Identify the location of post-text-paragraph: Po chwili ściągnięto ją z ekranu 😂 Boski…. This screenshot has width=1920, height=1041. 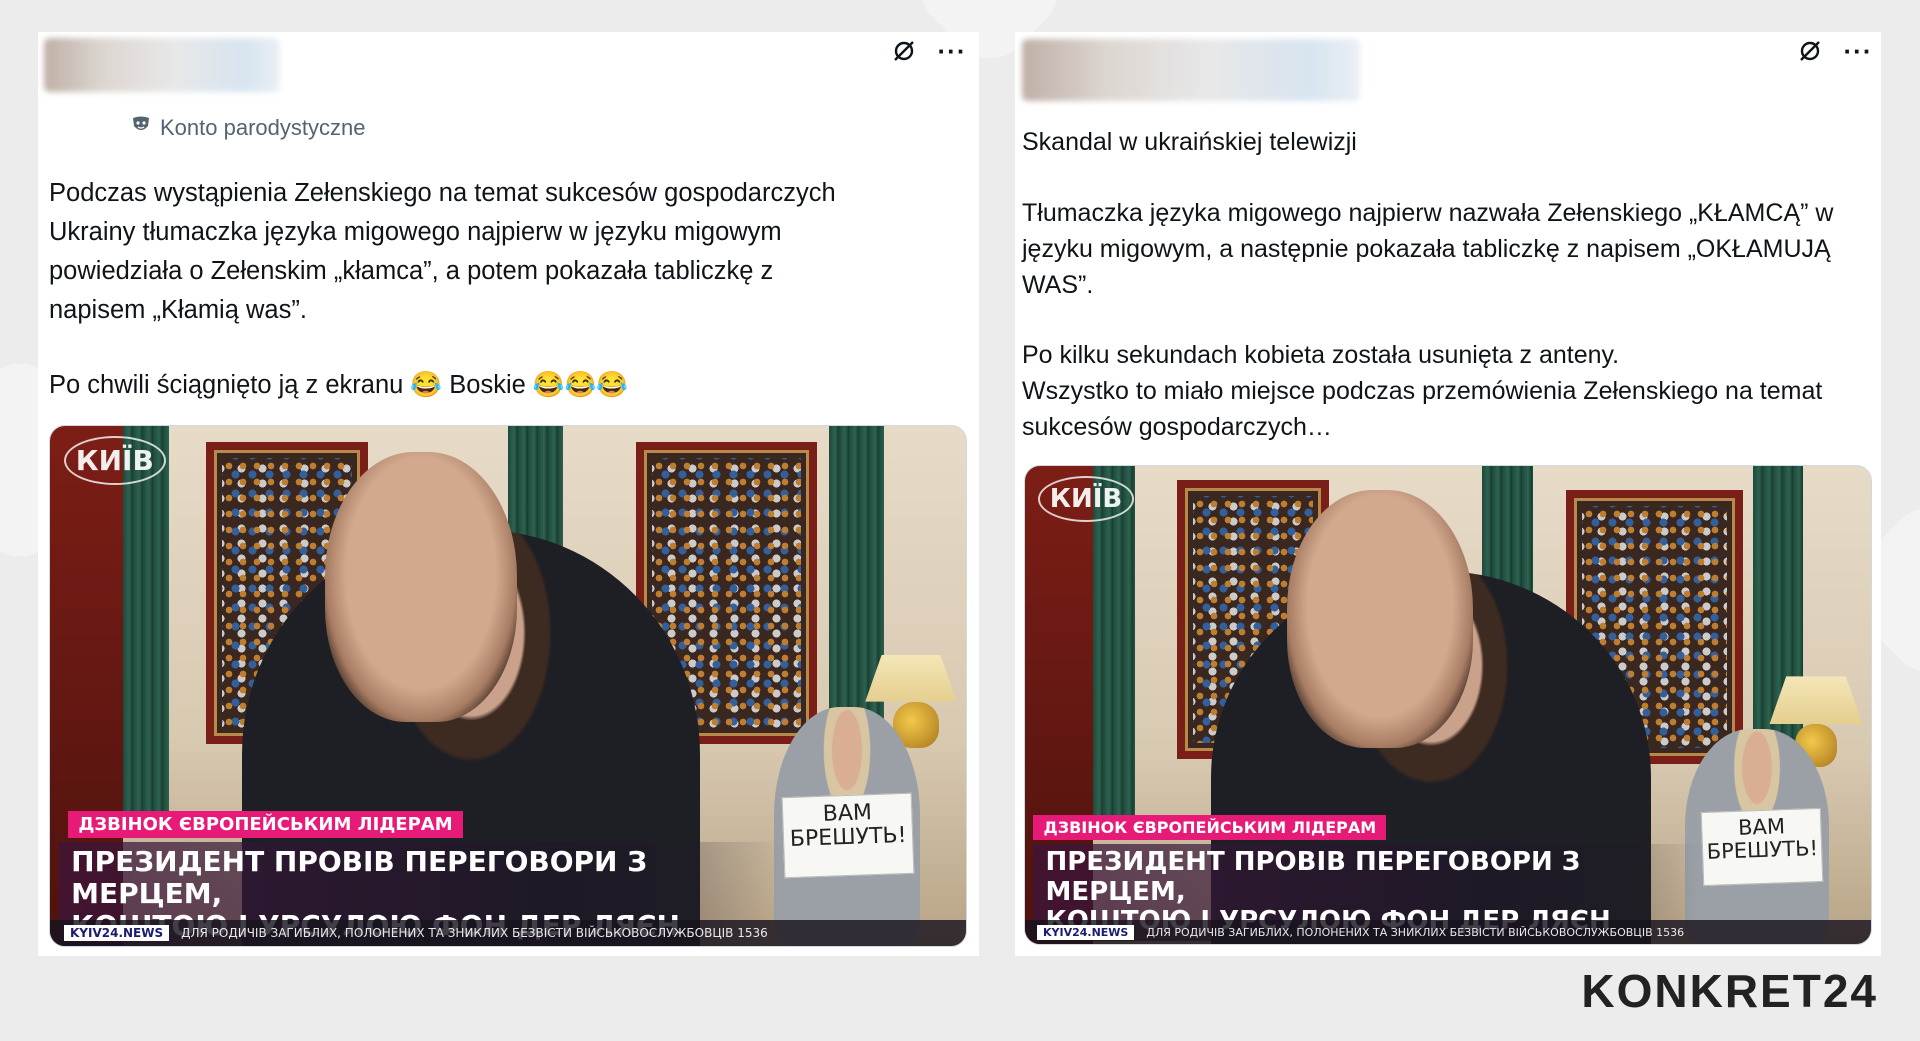
(339, 385).